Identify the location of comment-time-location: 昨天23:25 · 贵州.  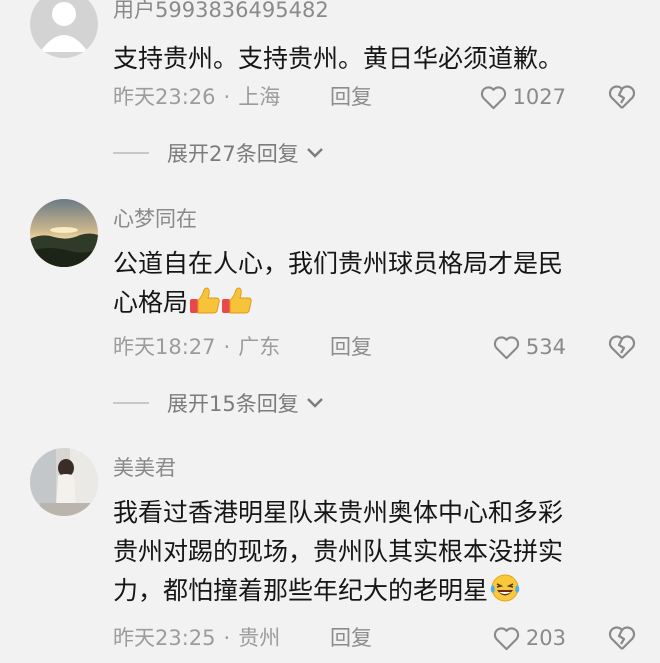
(196, 638).